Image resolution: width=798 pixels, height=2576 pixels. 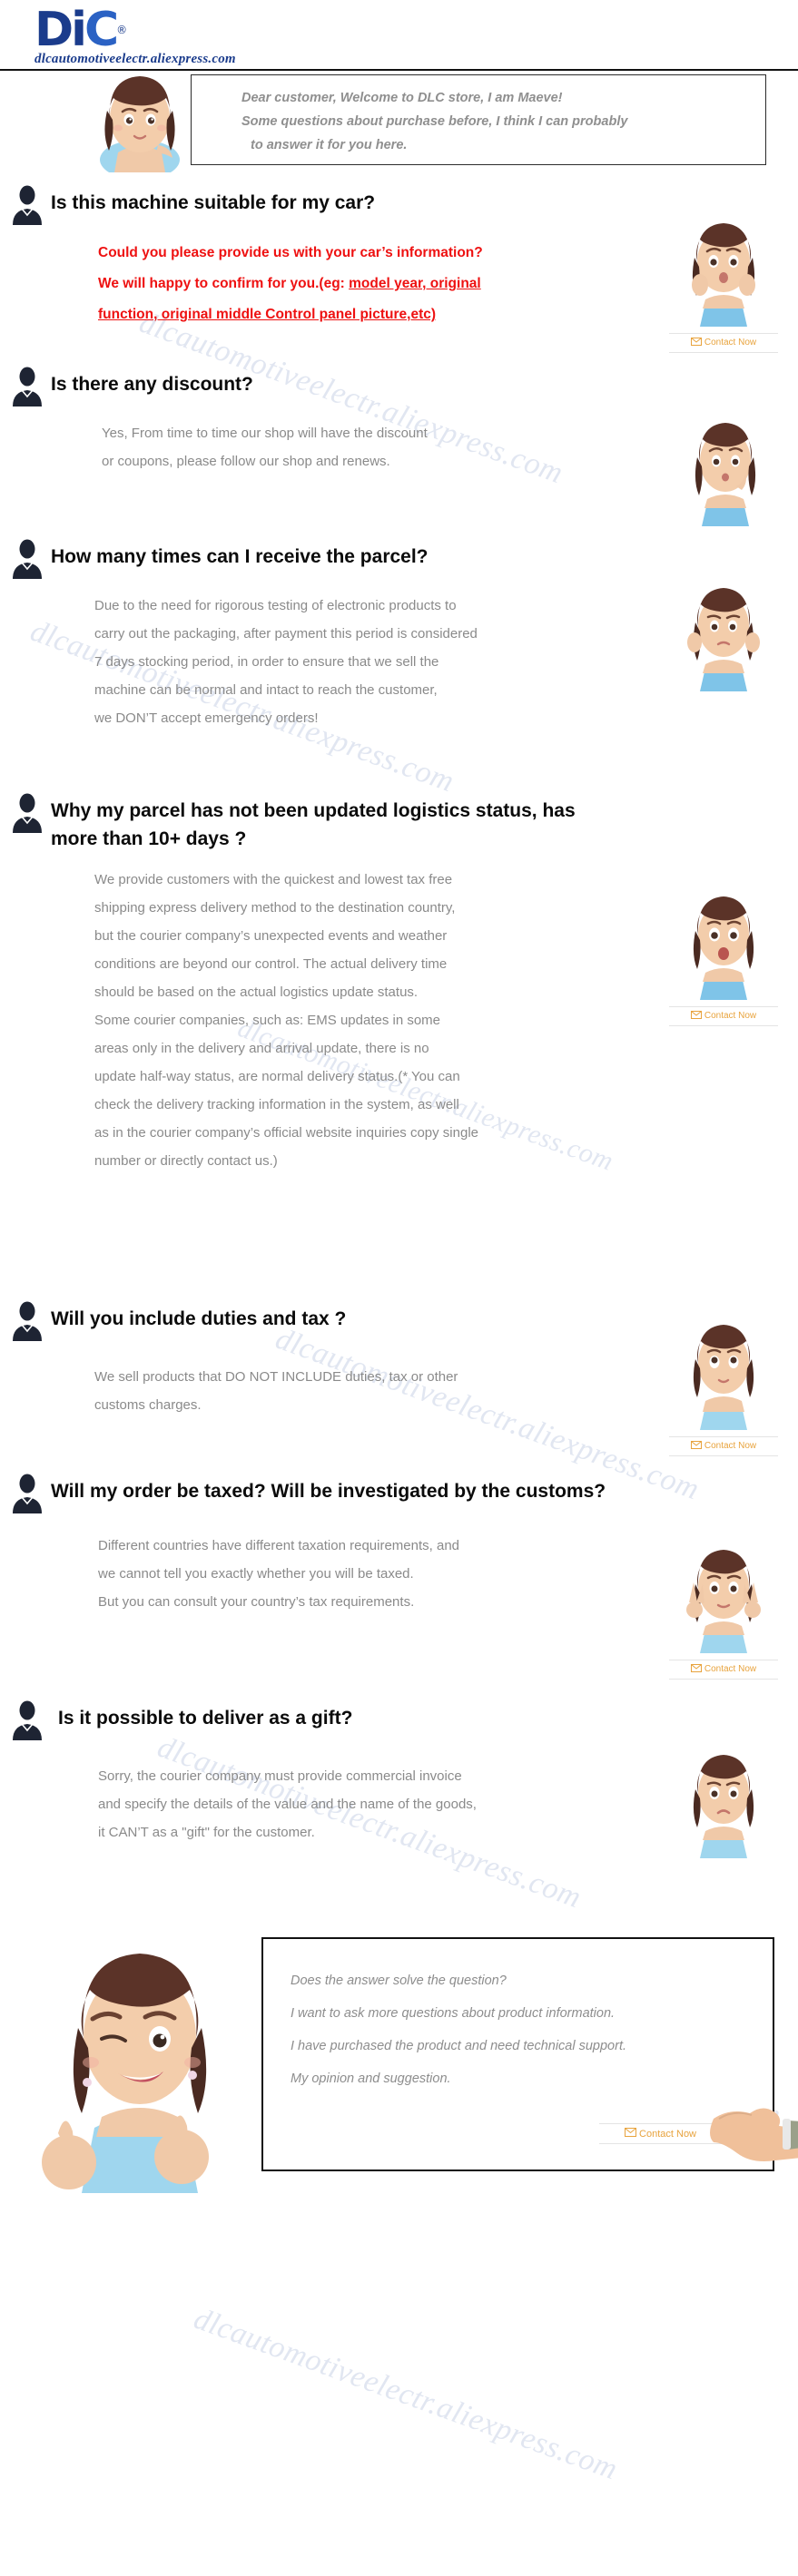 What do you see at coordinates (205, 1718) in the screenshot?
I see `question-text: Is it possible to deliver as a gift?` at bounding box center [205, 1718].